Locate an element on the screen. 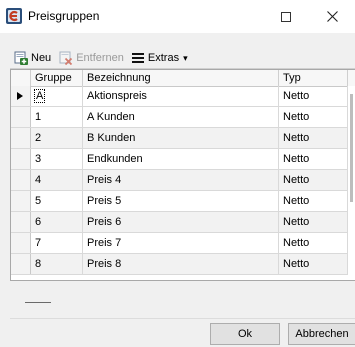 This screenshot has height=347, width=355. cell-bezeichnung: Endkunden is located at coordinates (181, 159).